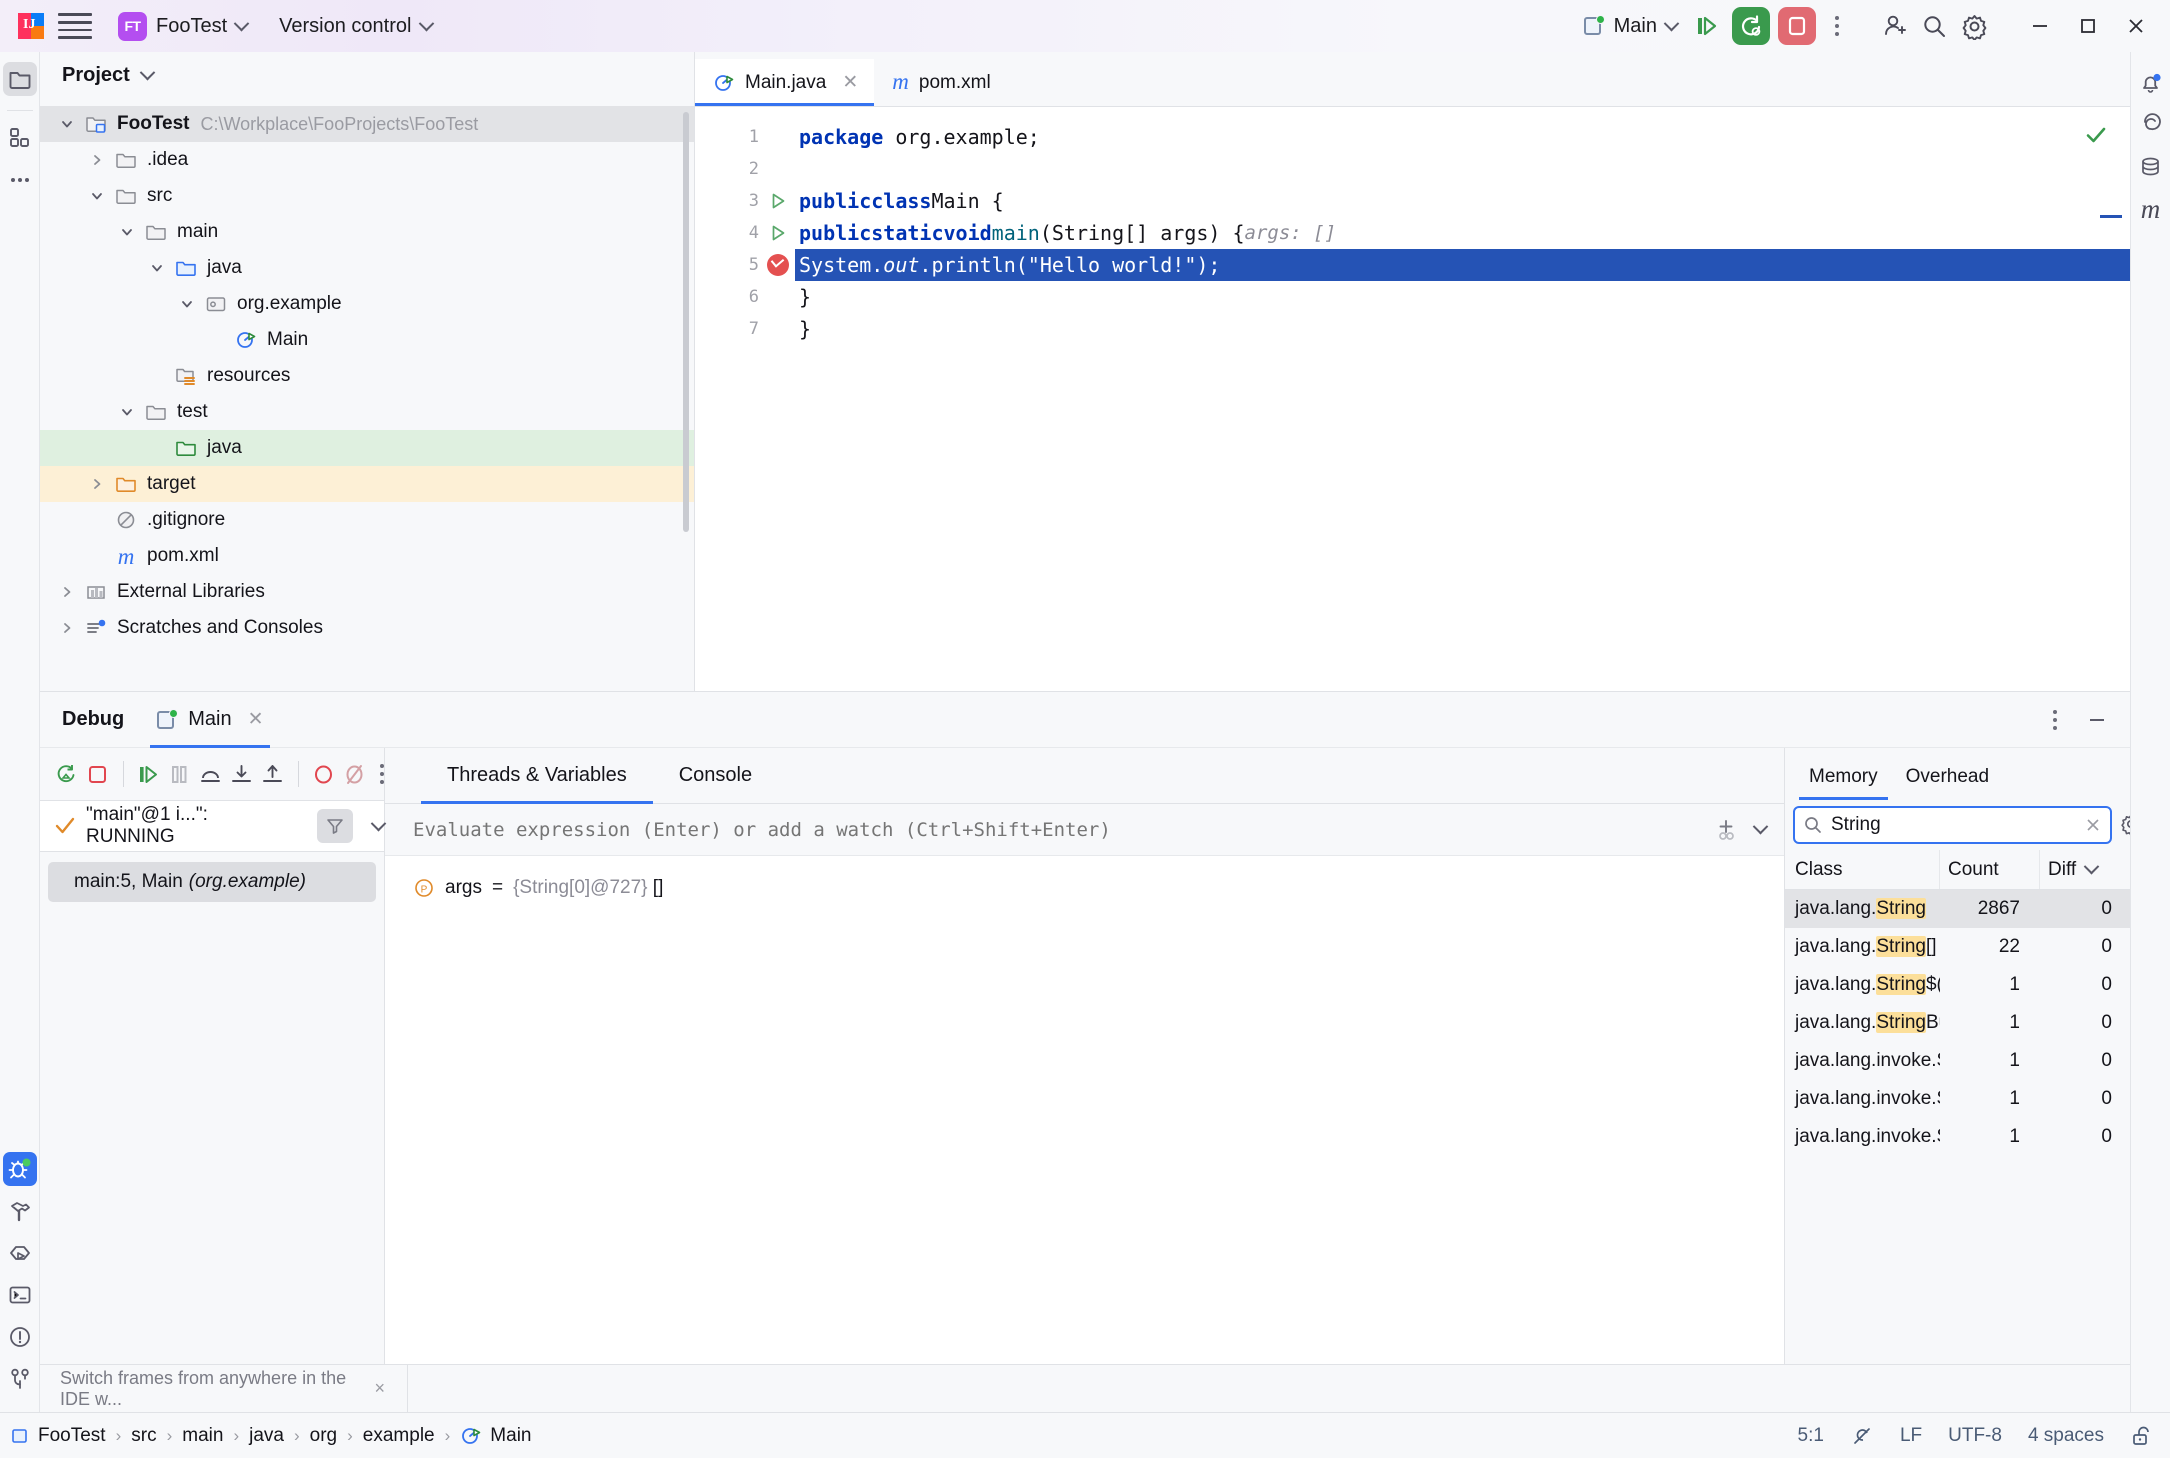 This screenshot has width=2170, height=1458. I want to click on frames-list: main:5, Main (org.example), so click(212, 1108).